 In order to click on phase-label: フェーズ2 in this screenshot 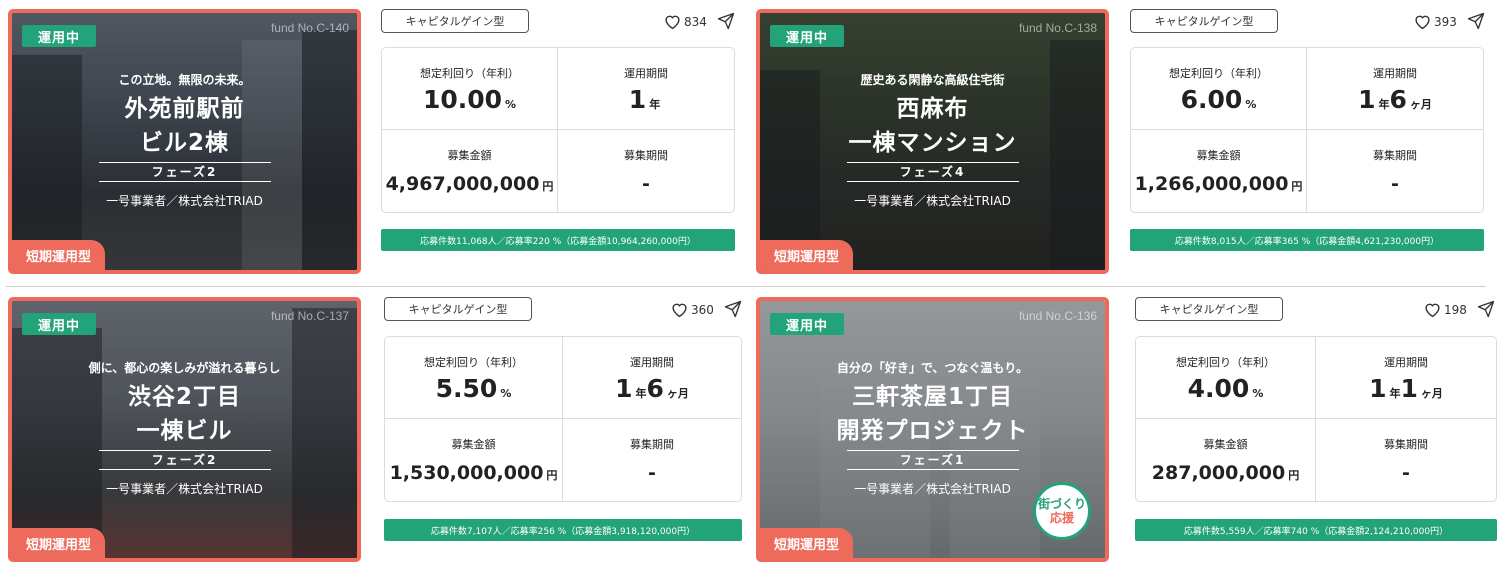, I will do `click(184, 172)`.